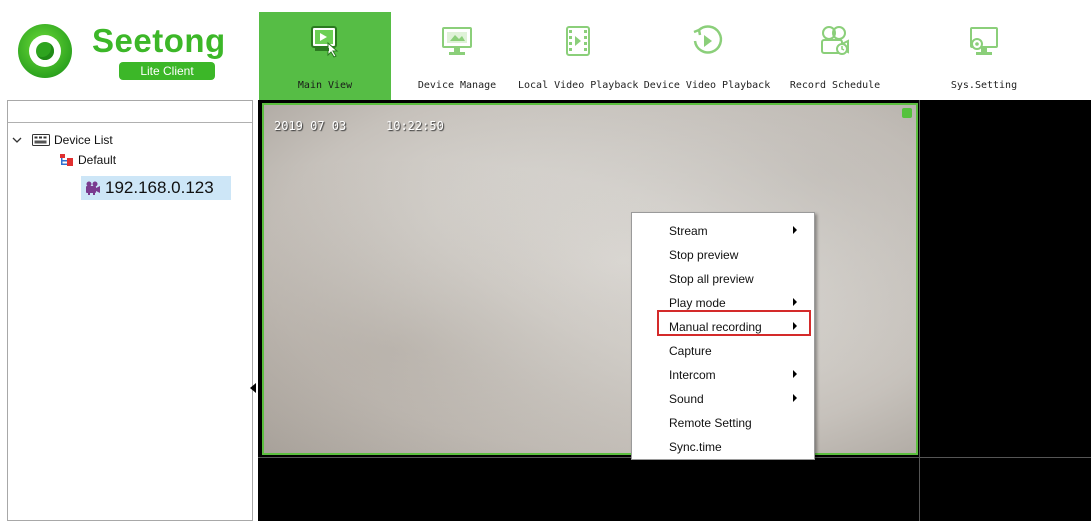 The width and height of the screenshot is (1091, 521). What do you see at coordinates (723, 375) in the screenshot?
I see `menu-item-intercom: Intercom` at bounding box center [723, 375].